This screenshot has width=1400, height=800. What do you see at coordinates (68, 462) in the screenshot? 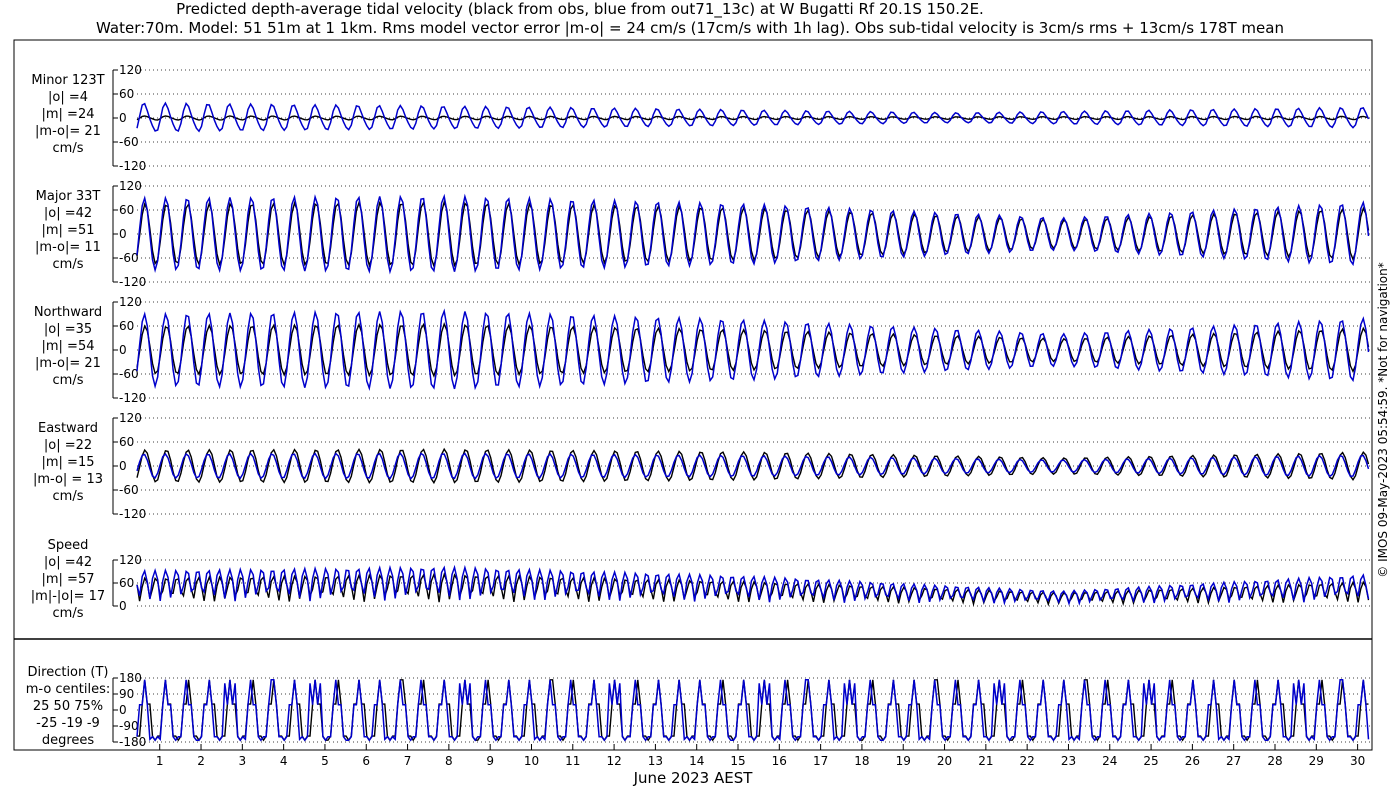
I see `panel-label-east-2: |m| =15` at bounding box center [68, 462].